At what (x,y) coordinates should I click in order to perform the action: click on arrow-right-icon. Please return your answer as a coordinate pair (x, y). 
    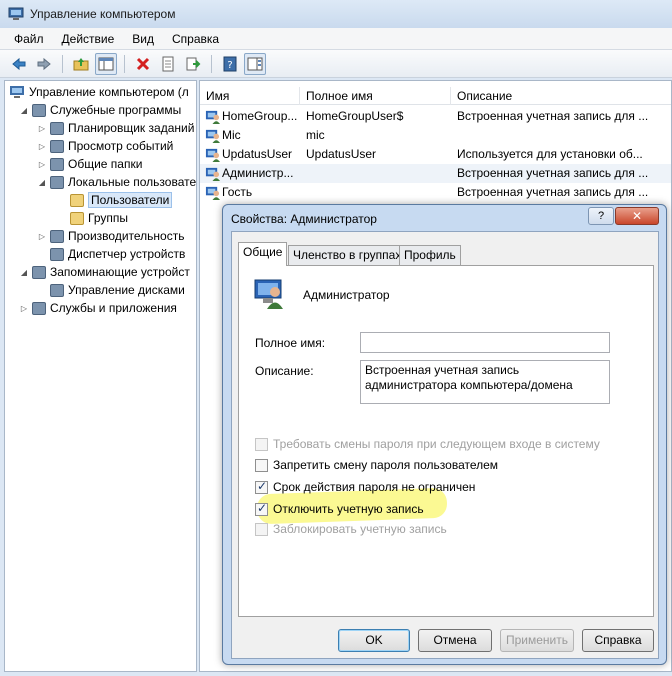
    Looking at the image, I should click on (44, 63).